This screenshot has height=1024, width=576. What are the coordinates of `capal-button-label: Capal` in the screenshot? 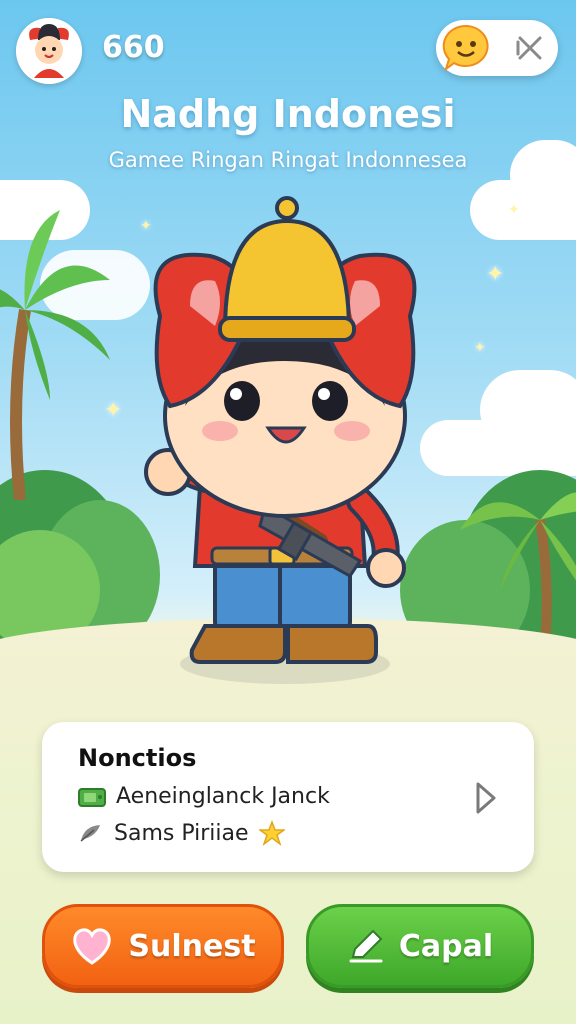 It's located at (446, 946).